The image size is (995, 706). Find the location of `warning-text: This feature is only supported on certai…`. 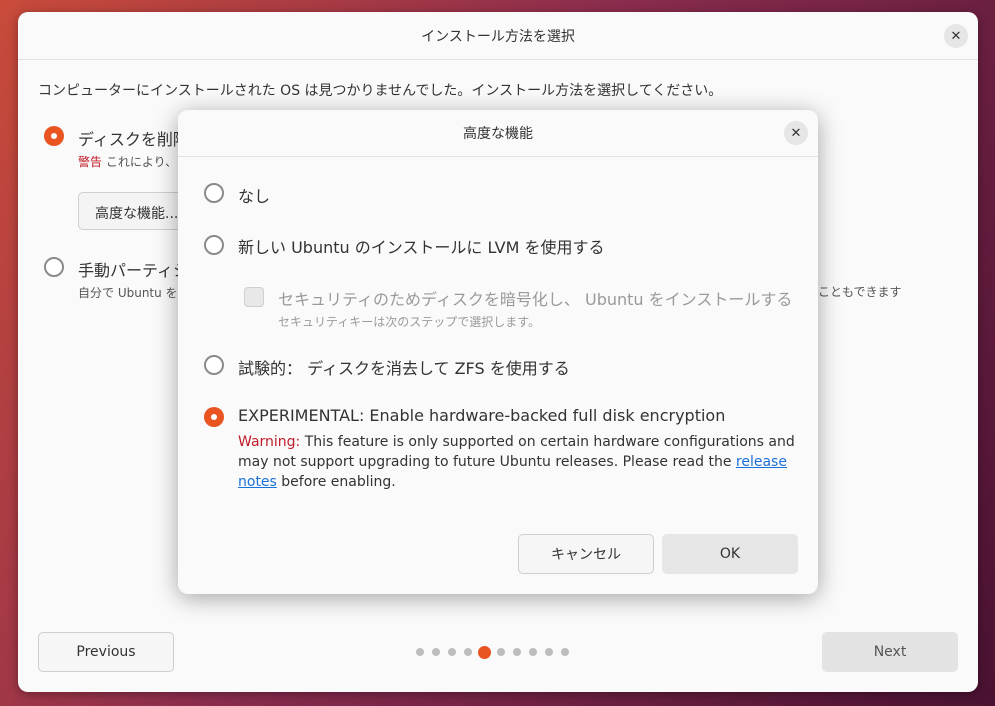

warning-text: This feature is only supported on certai… is located at coordinates (516, 452).